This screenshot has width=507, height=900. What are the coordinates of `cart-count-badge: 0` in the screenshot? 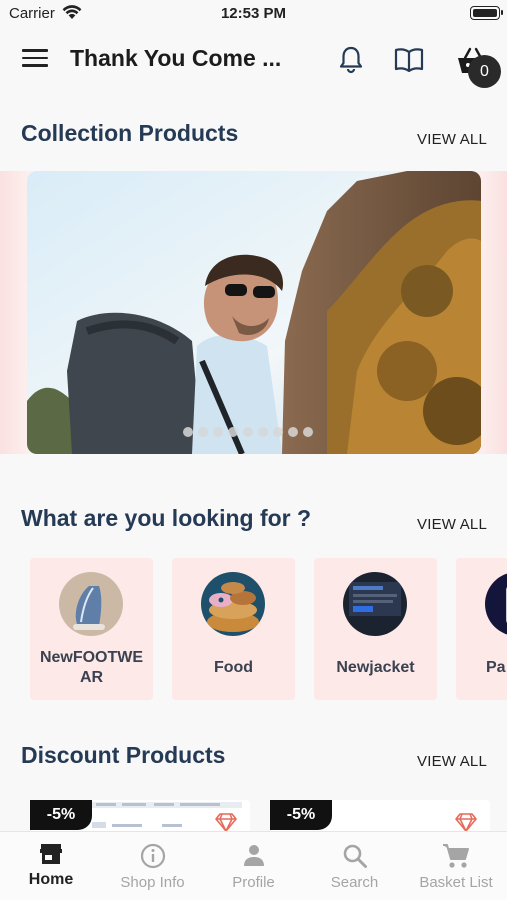 It's located at (484, 71).